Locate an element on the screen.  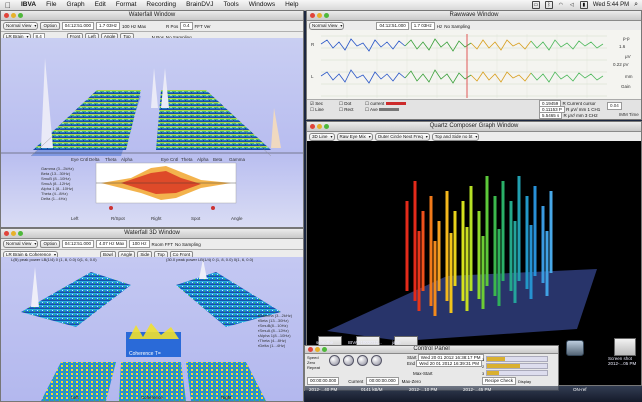
rawwave-plot: R L p-p 1.6 μV 0.22 pV mm Gain is located at coordinates (474, 64).